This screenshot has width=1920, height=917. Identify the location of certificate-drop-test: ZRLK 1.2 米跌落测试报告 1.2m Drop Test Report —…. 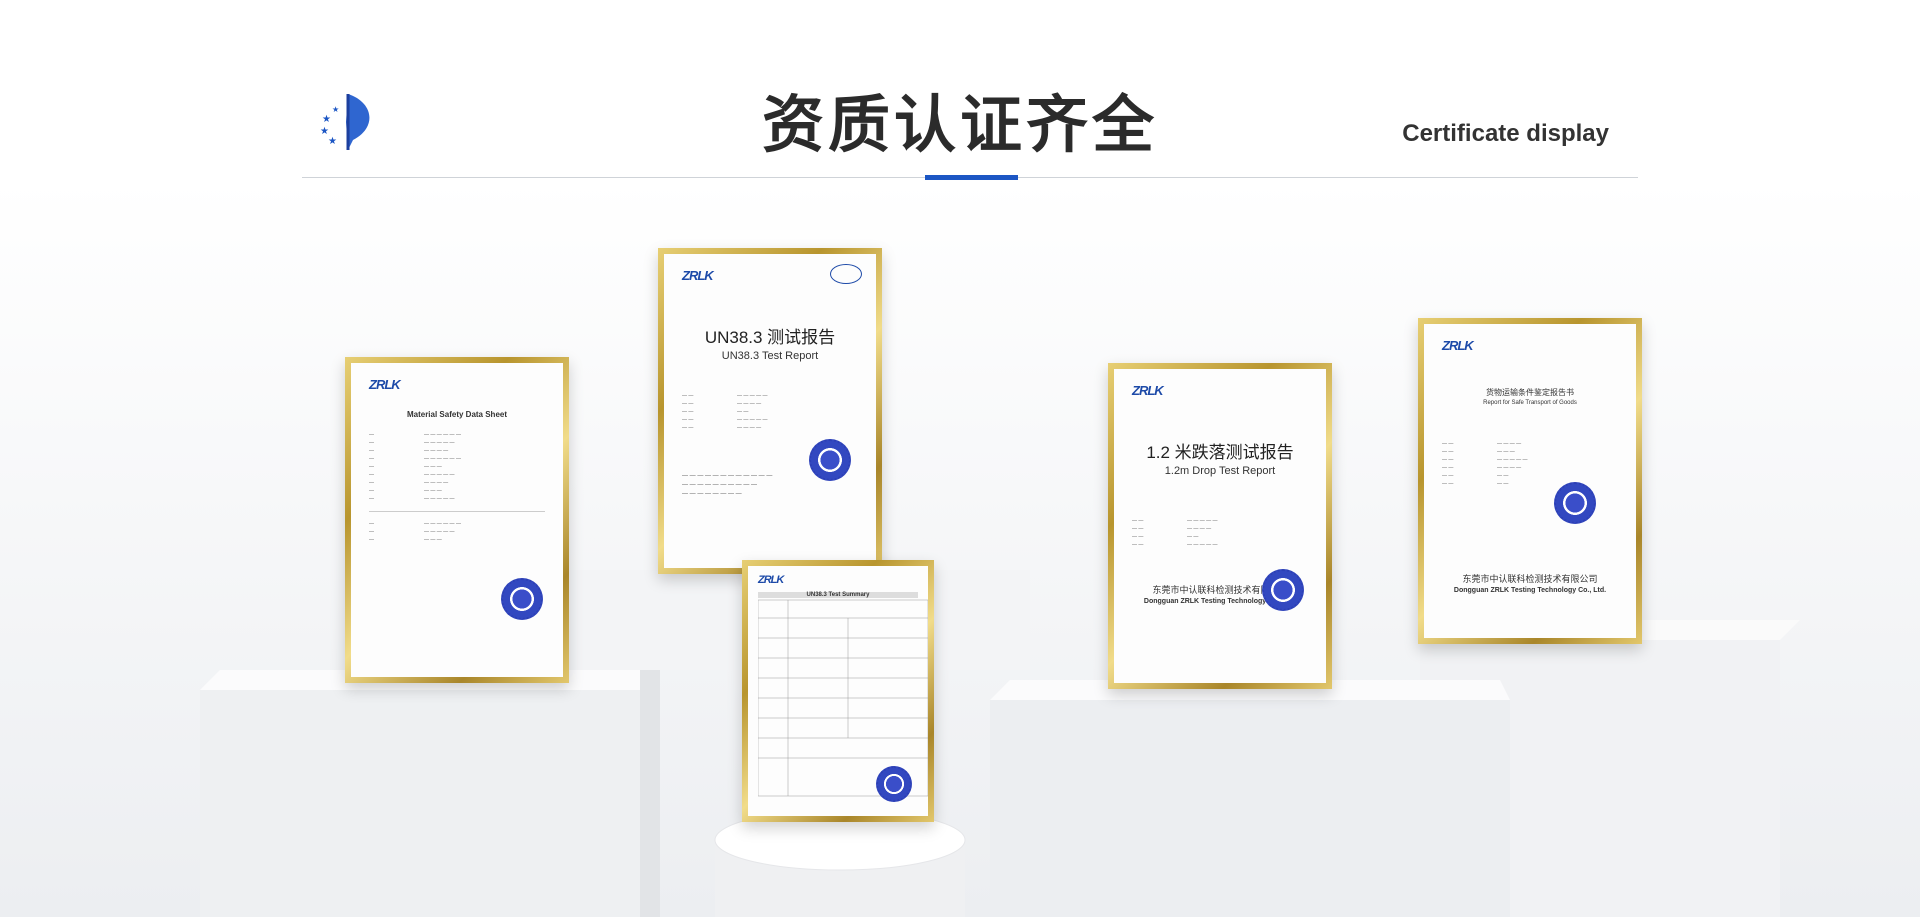
(1220, 526).